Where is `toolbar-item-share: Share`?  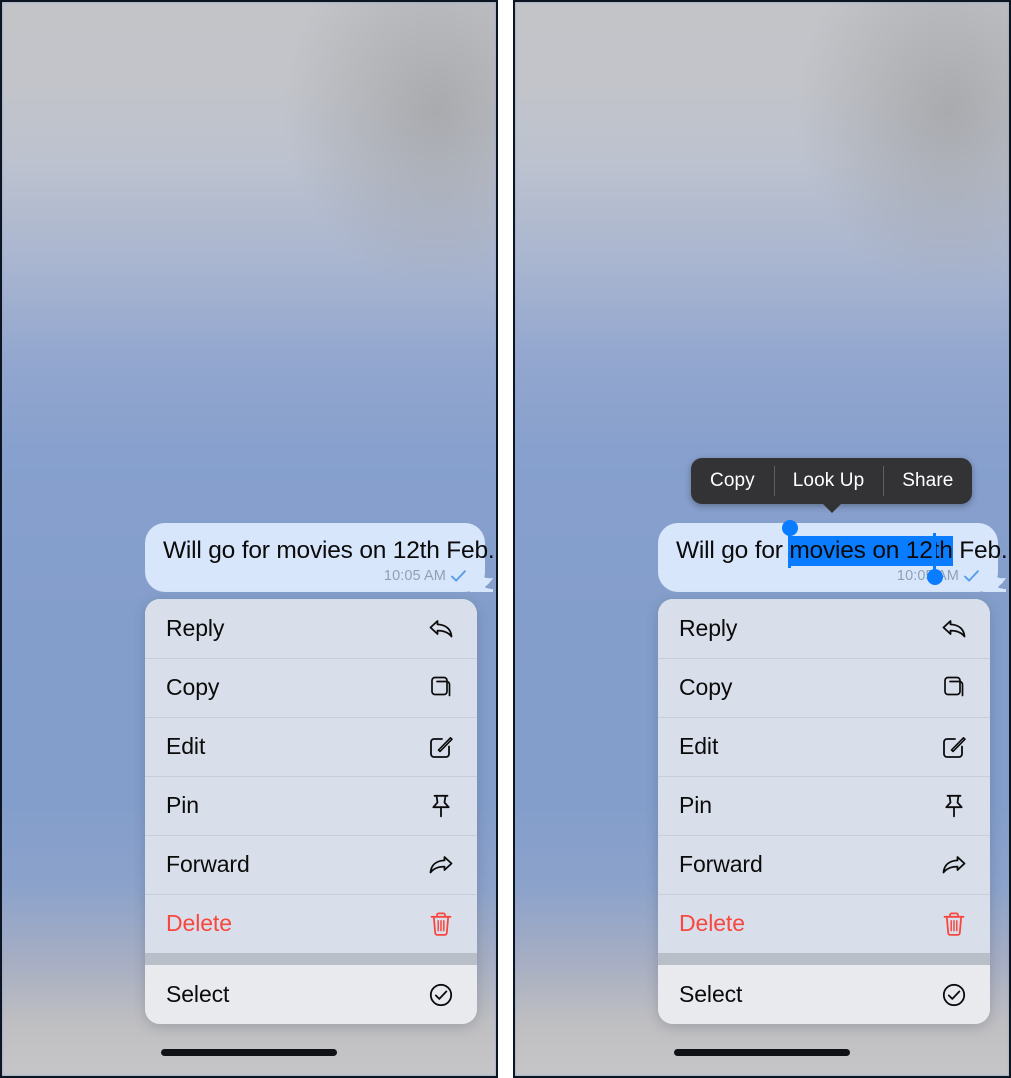
toolbar-item-share: Share is located at coordinates (927, 481).